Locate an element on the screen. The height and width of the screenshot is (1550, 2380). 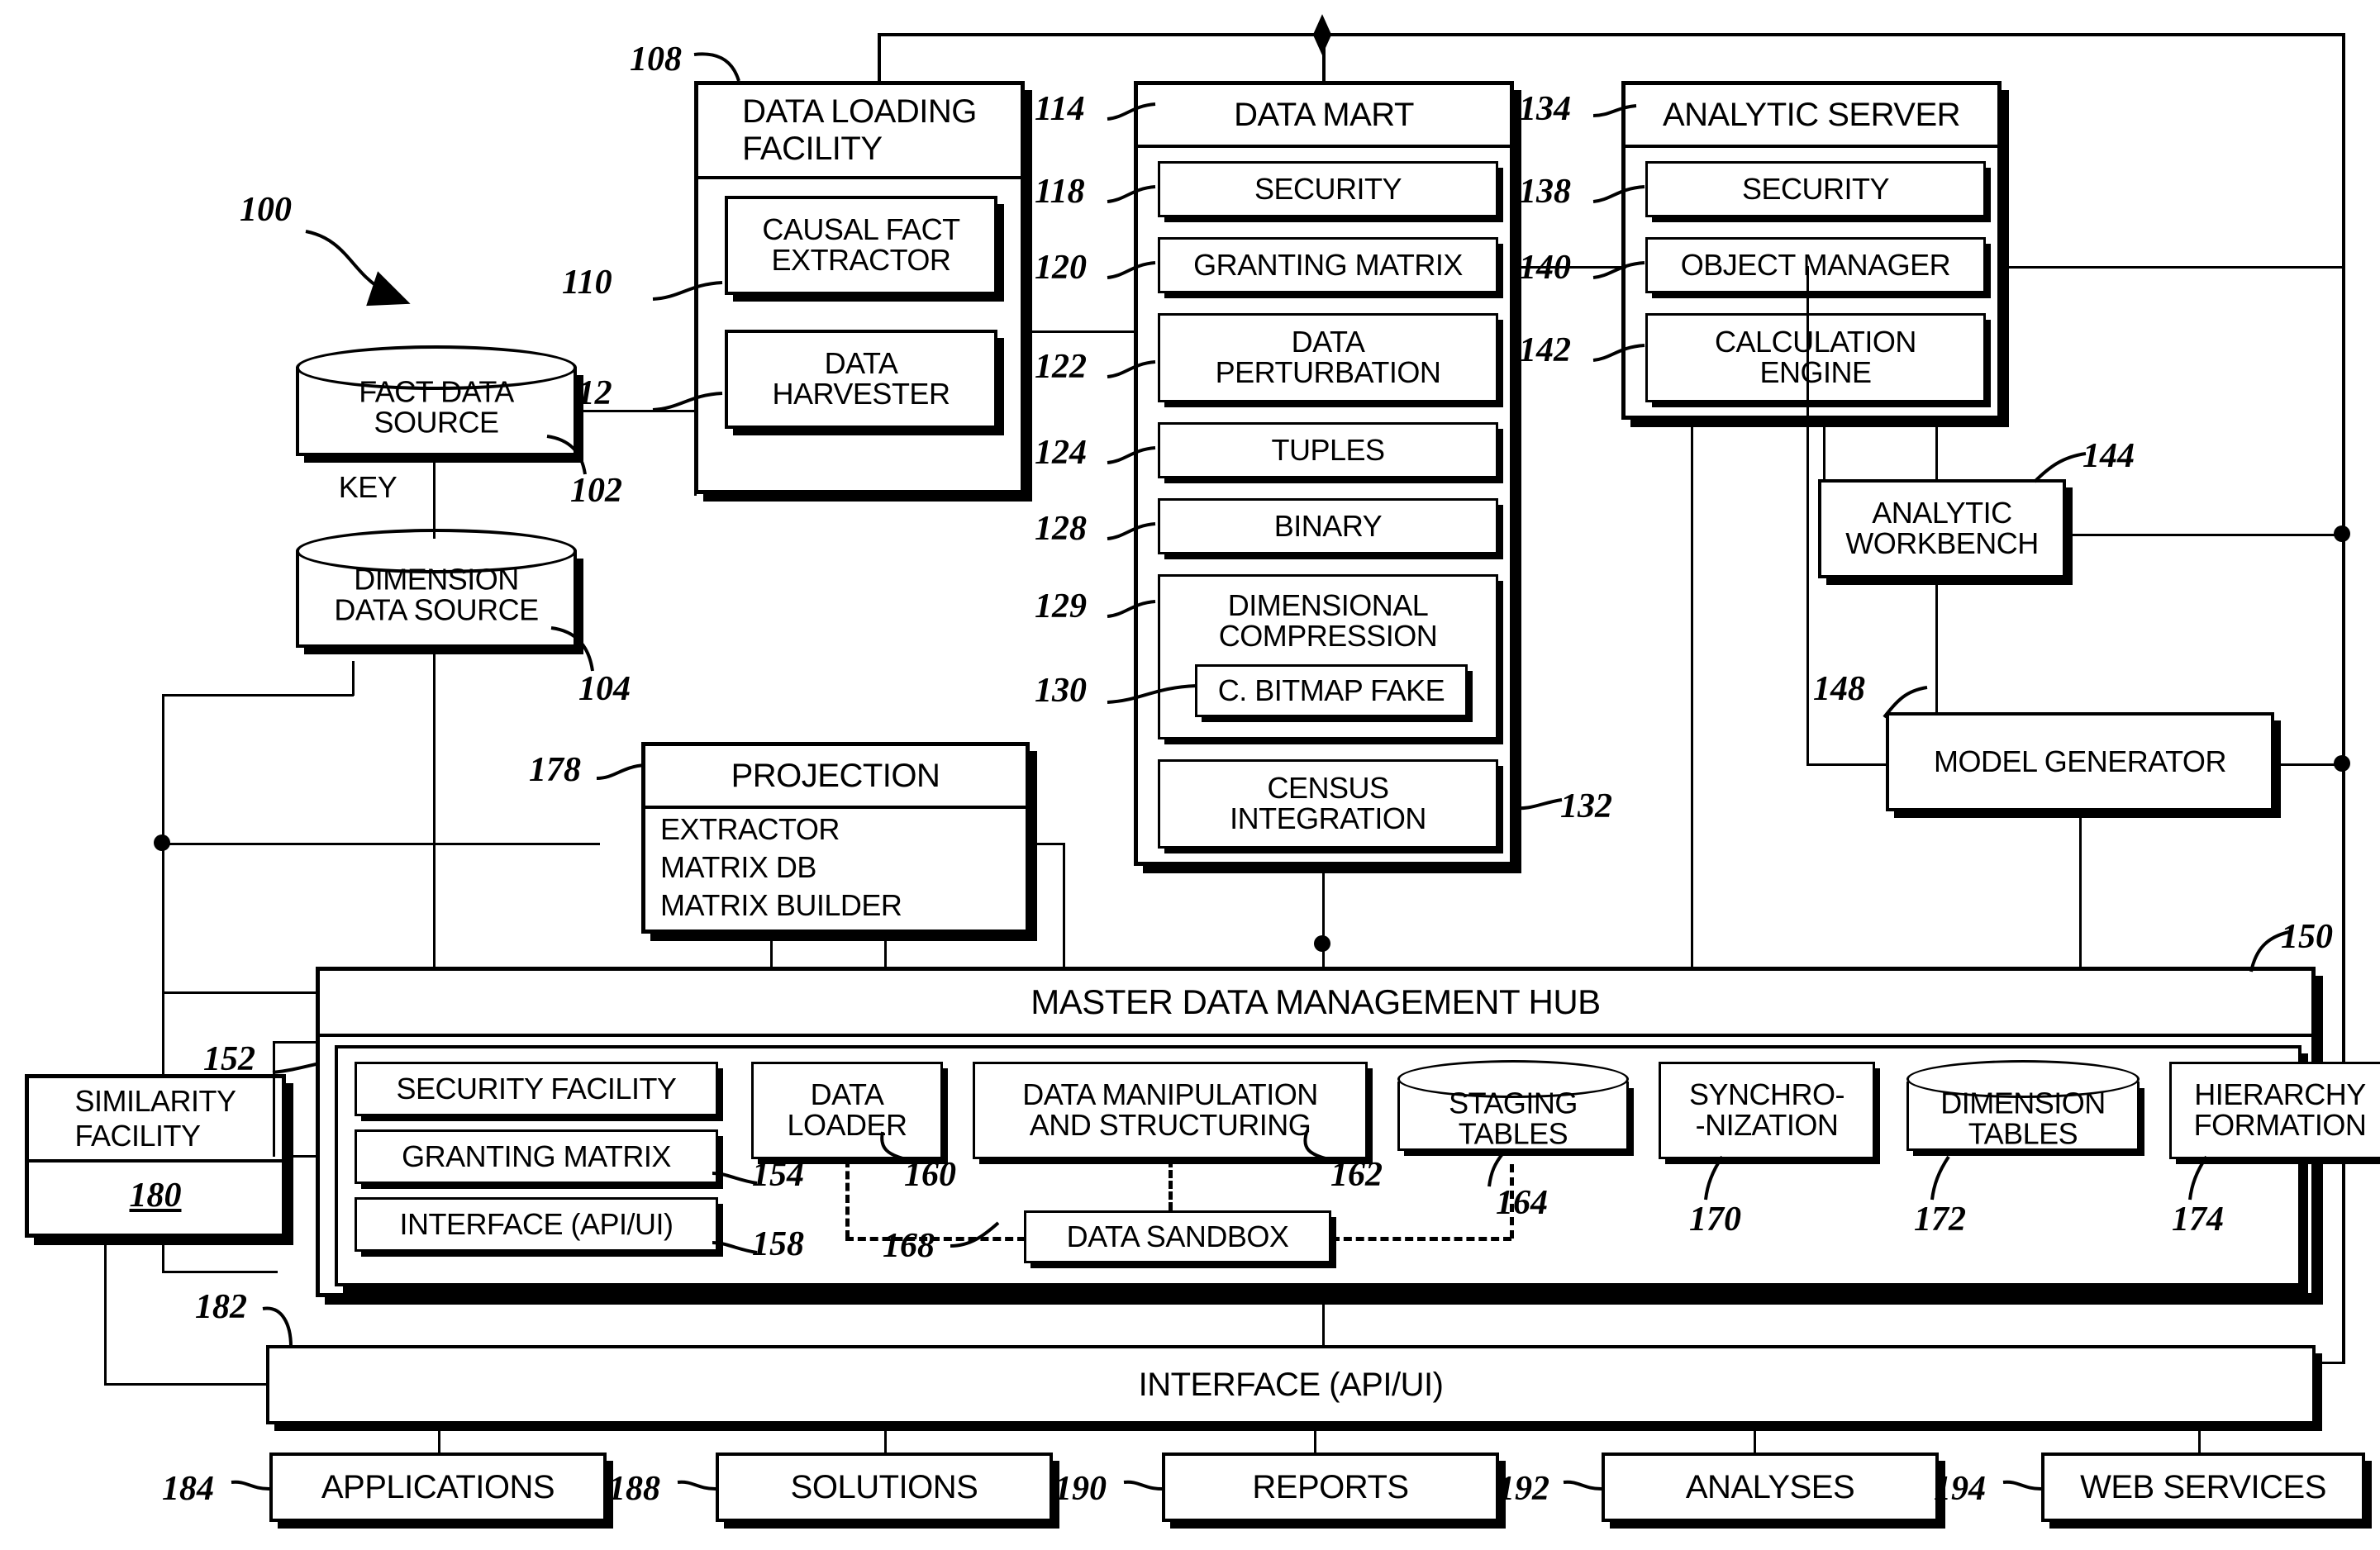
analyses-label: ANALYSES is located at coordinates (1770, 1486).